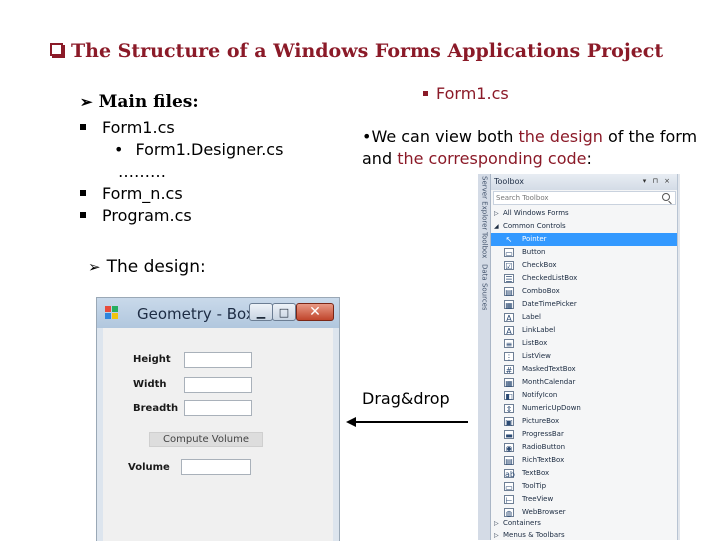 This screenshot has width=720, height=541. What do you see at coordinates (509, 461) in the screenshot?
I see `richtextbox-icon: ▤` at bounding box center [509, 461].